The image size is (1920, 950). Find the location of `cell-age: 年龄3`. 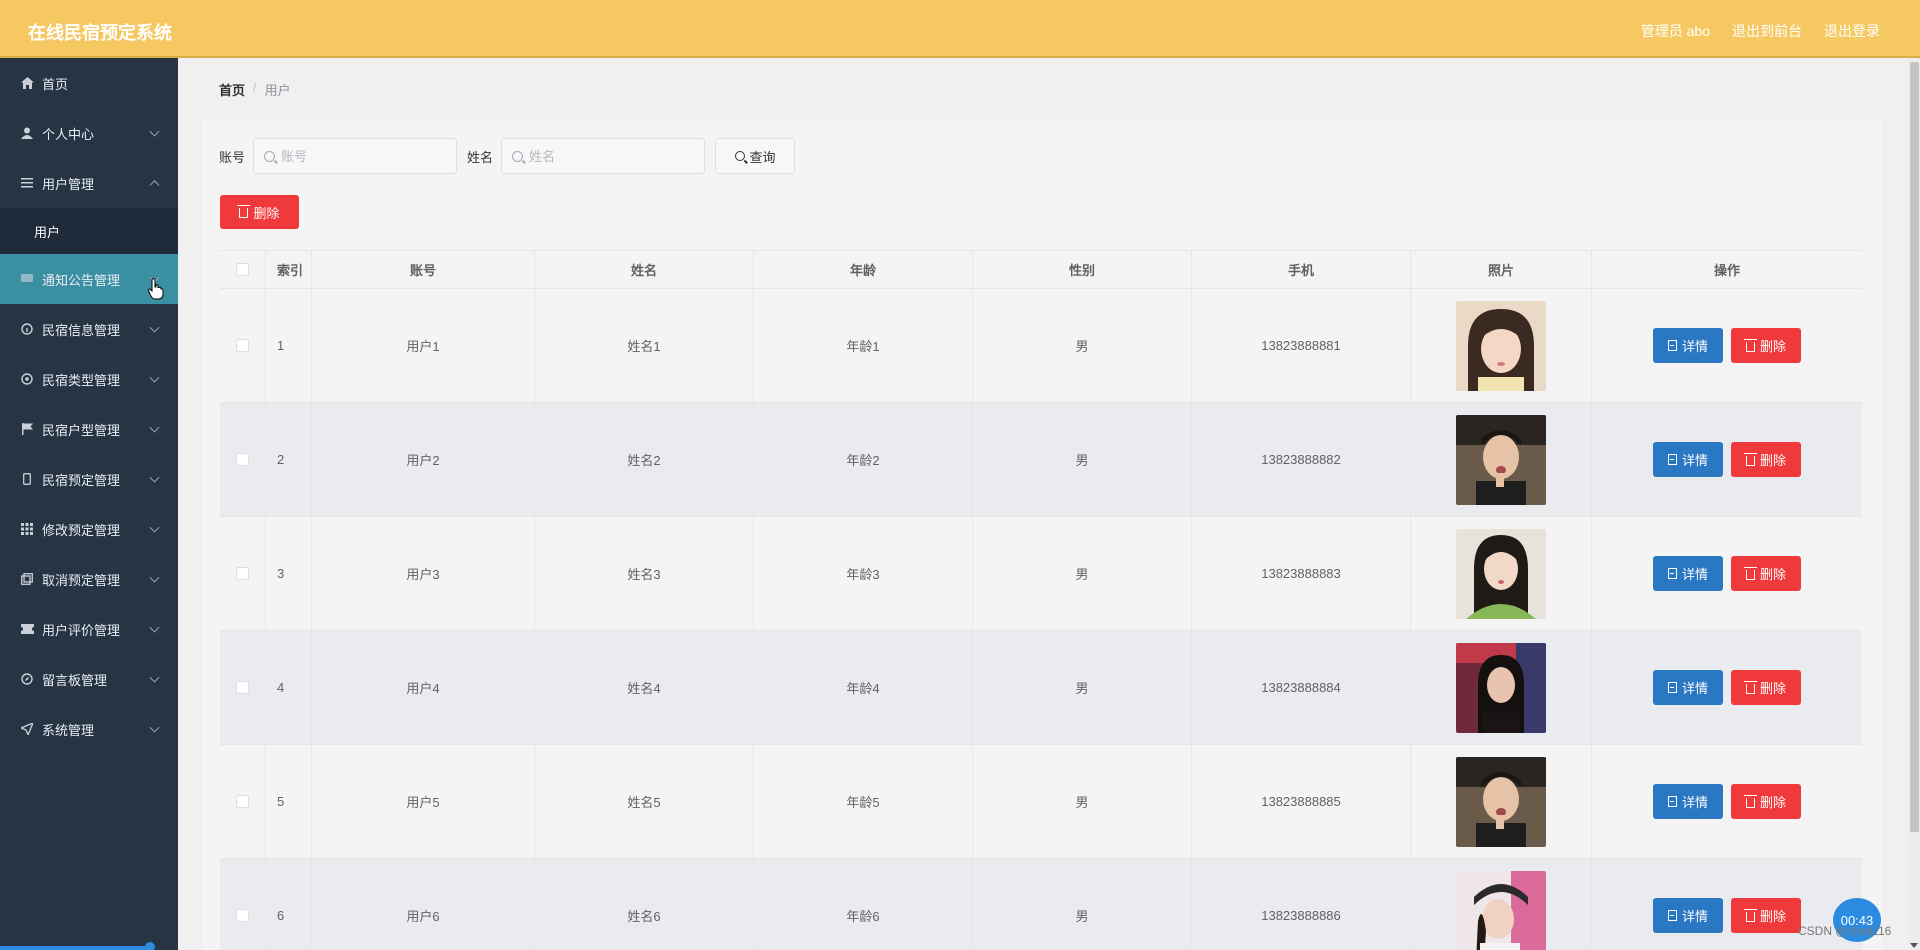

cell-age: 年龄3 is located at coordinates (863, 573).